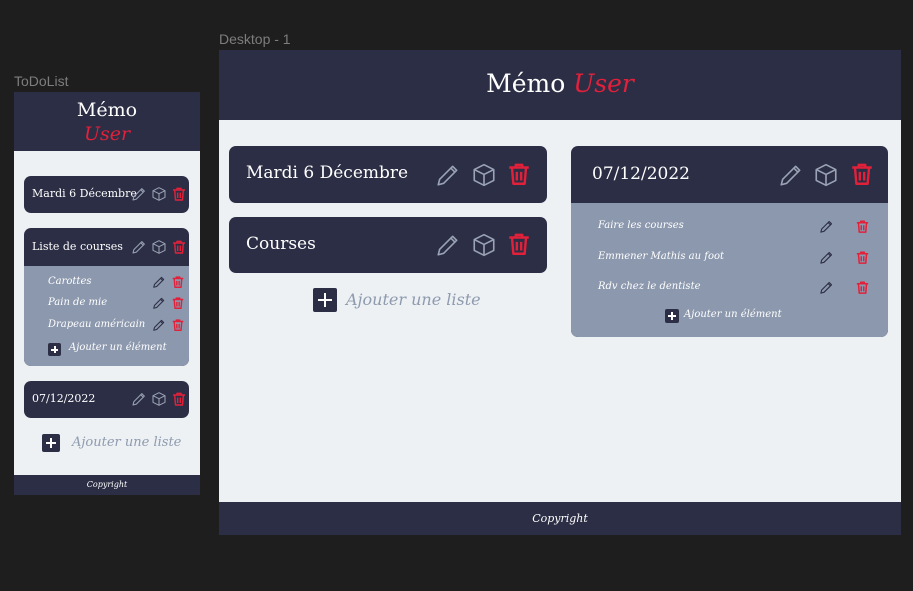 The height and width of the screenshot is (591, 913). What do you see at coordinates (107, 121) in the screenshot?
I see `mobile-header: Mémo User` at bounding box center [107, 121].